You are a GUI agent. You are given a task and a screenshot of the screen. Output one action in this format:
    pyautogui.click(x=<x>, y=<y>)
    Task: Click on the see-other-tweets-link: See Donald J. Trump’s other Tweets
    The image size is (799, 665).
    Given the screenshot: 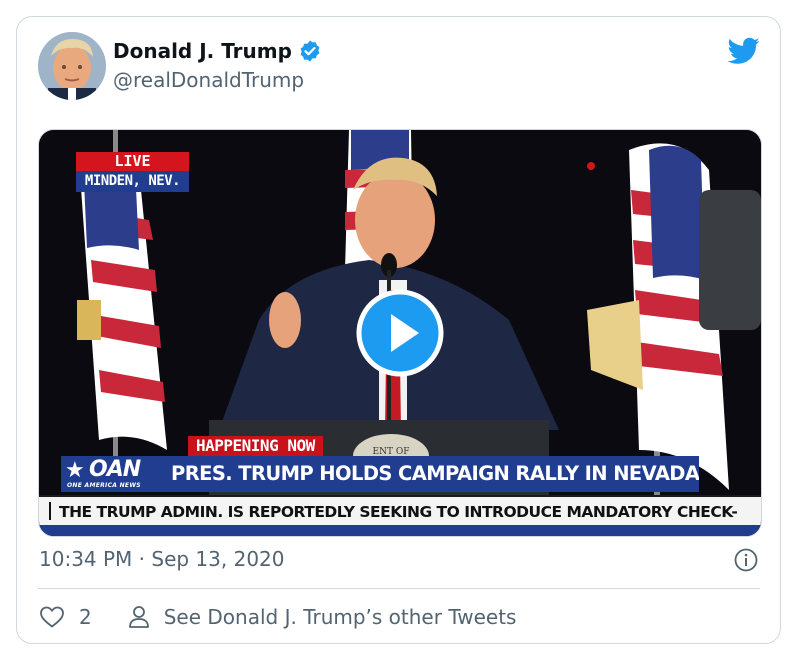 What is the action you would take?
    pyautogui.click(x=322, y=617)
    